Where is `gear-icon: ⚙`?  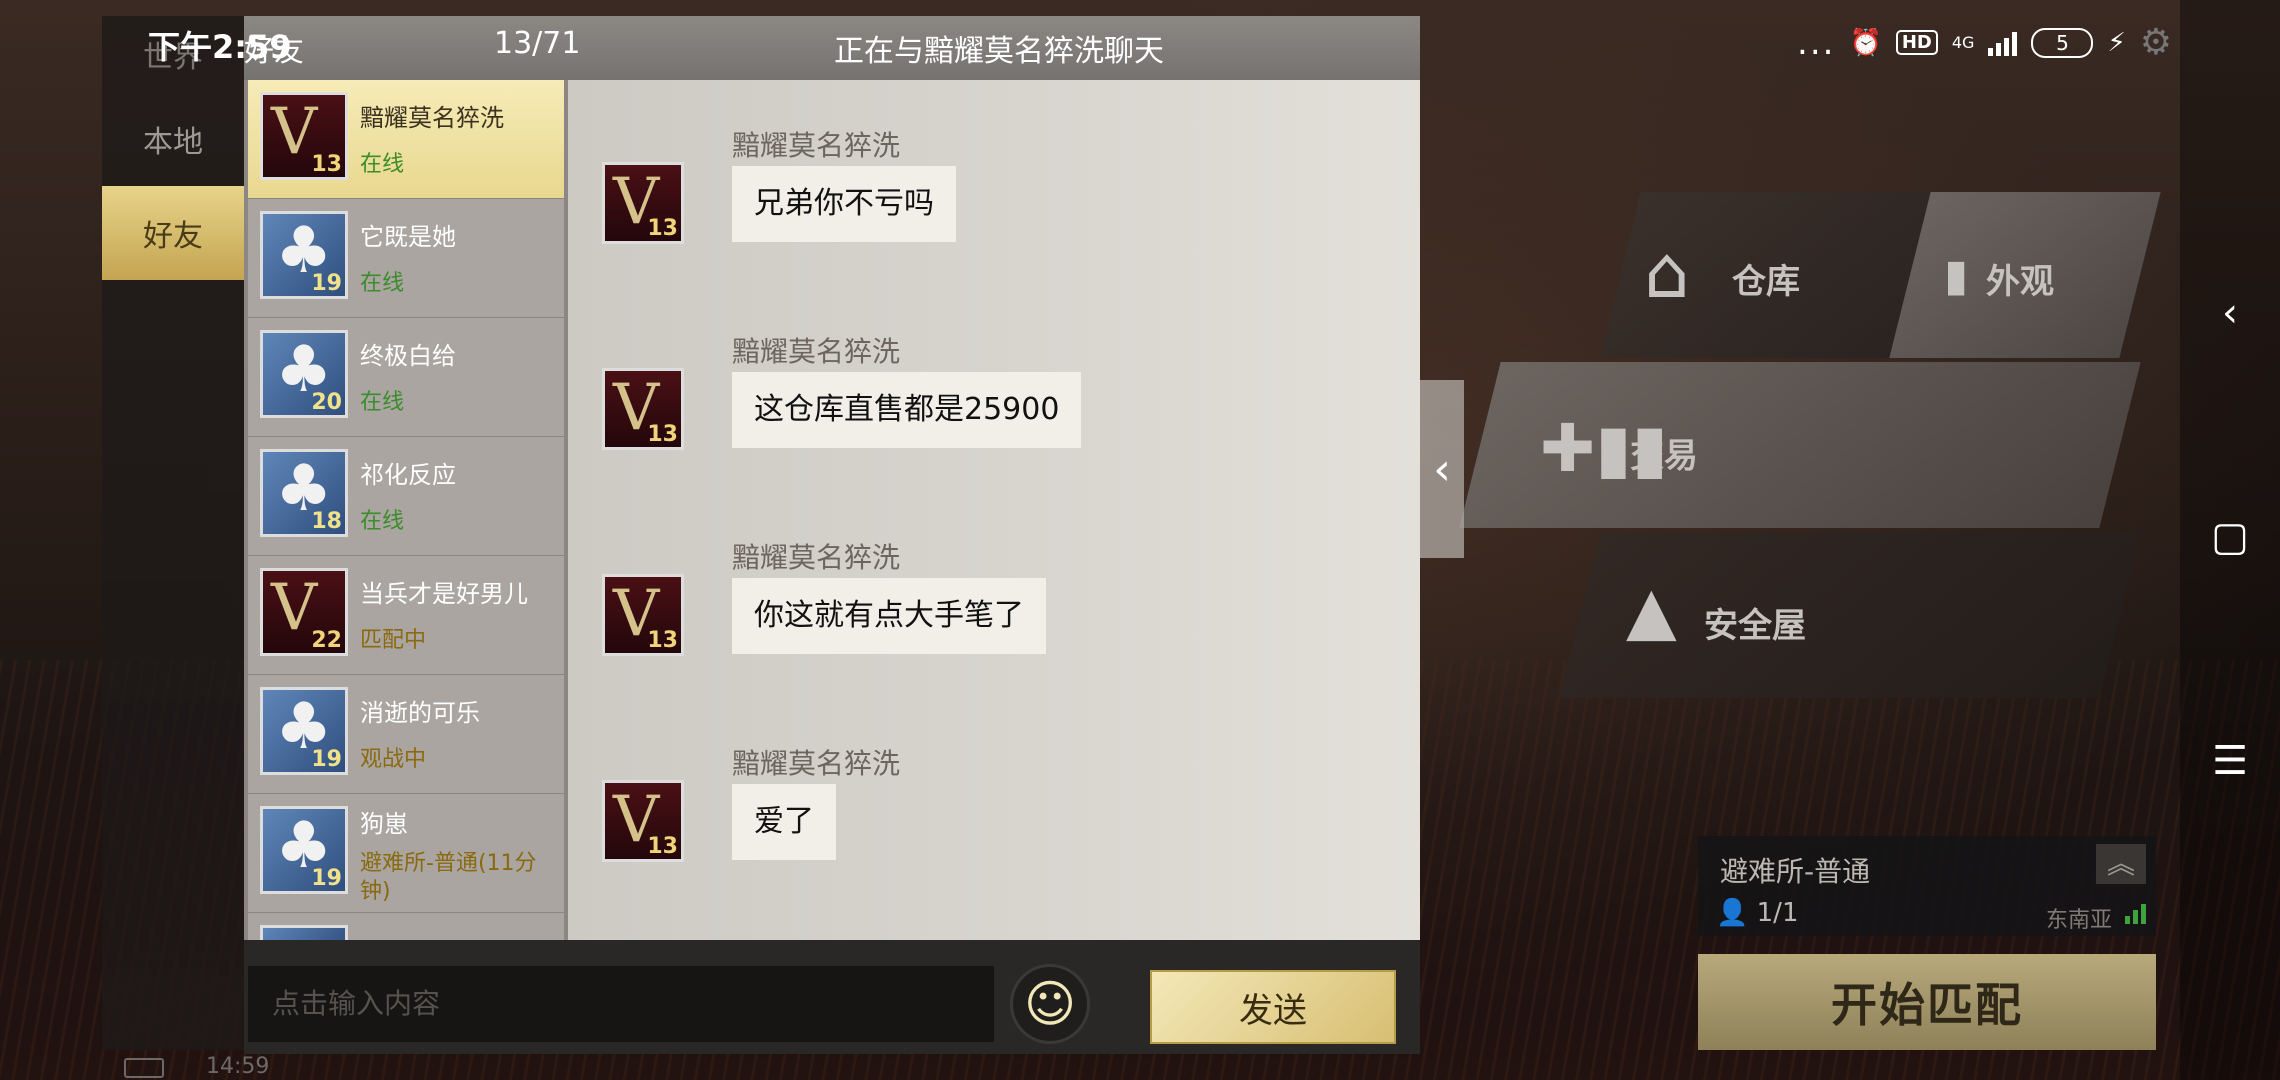
gear-icon: ⚙ is located at coordinates (2156, 42).